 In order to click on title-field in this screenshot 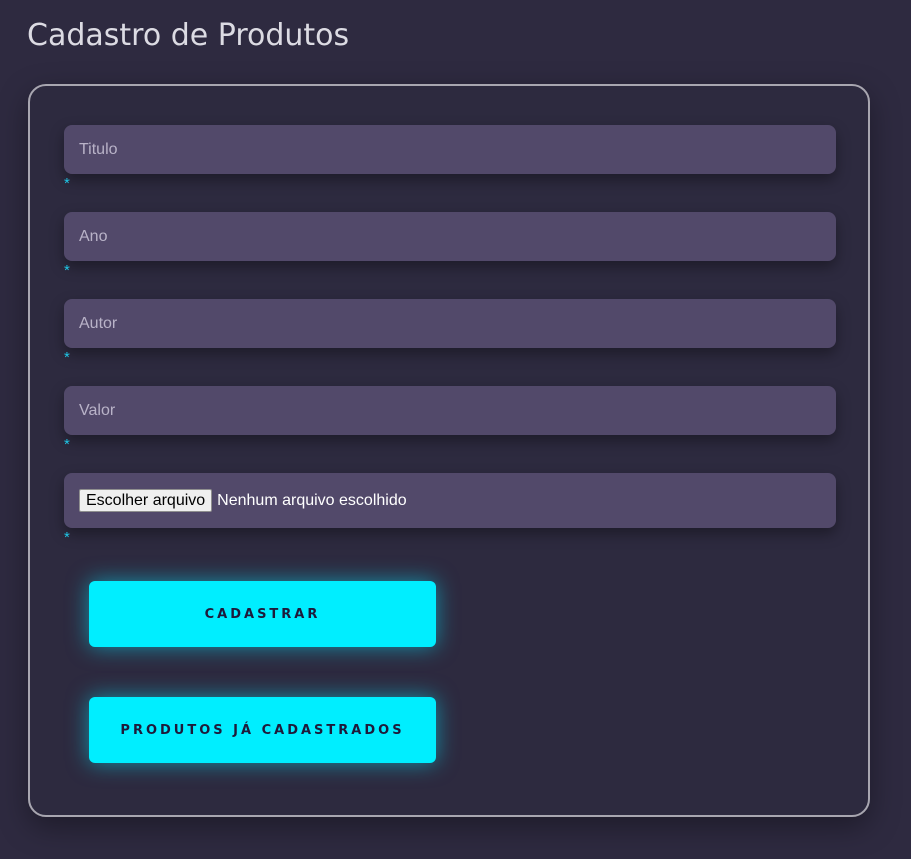, I will do `click(450, 149)`.